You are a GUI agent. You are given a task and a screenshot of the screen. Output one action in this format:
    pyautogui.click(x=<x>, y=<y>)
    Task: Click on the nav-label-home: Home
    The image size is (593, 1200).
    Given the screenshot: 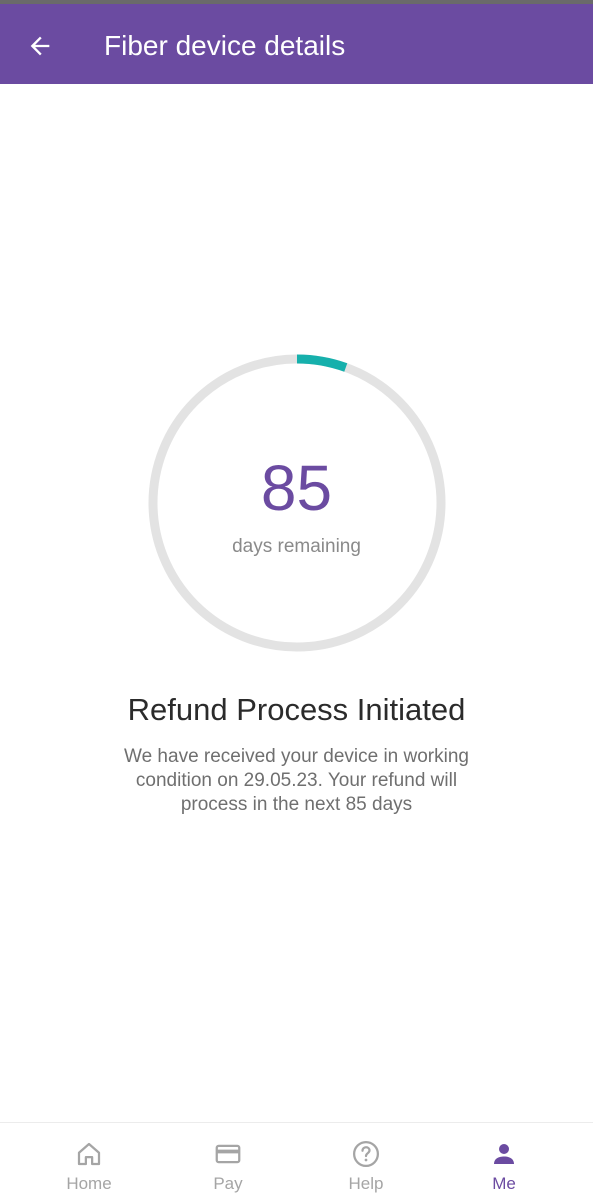 What is the action you would take?
    pyautogui.click(x=89, y=1183)
    